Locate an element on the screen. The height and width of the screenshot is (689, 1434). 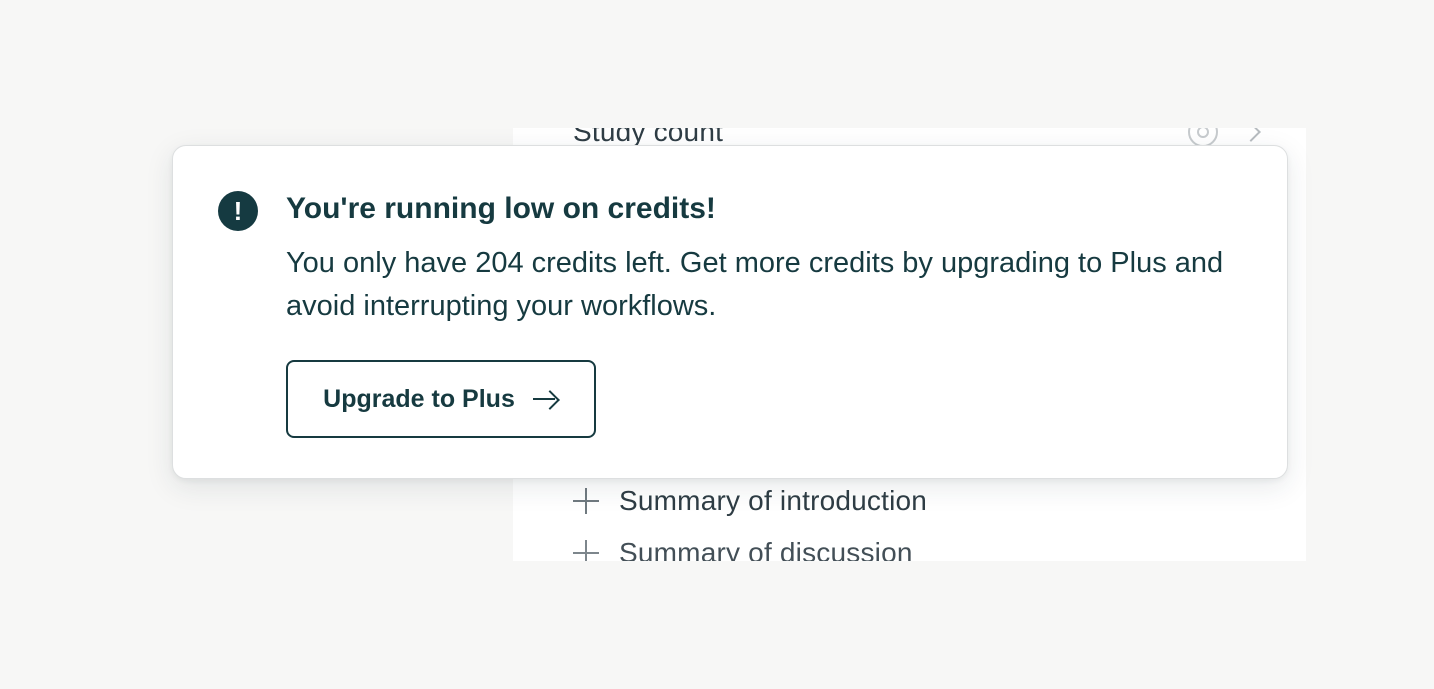
alert-symbol: ! is located at coordinates (238, 211).